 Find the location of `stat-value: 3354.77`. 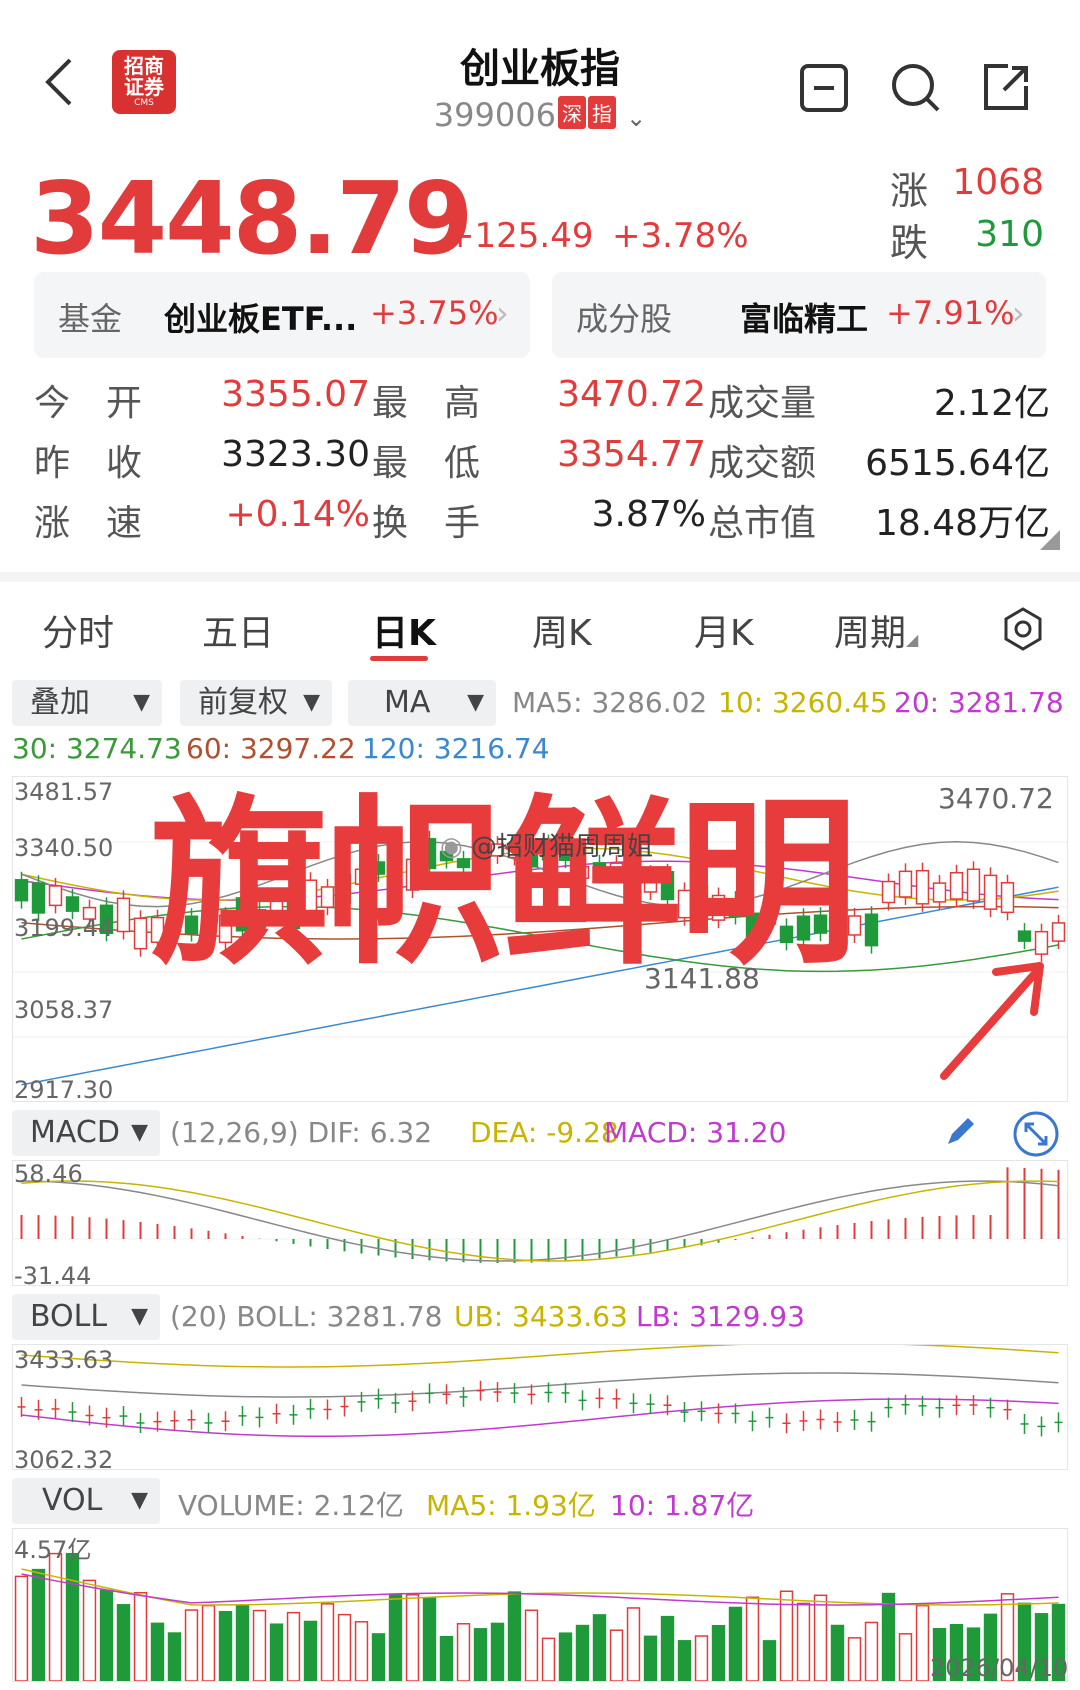

stat-value: 3354.77 is located at coordinates (631, 454).